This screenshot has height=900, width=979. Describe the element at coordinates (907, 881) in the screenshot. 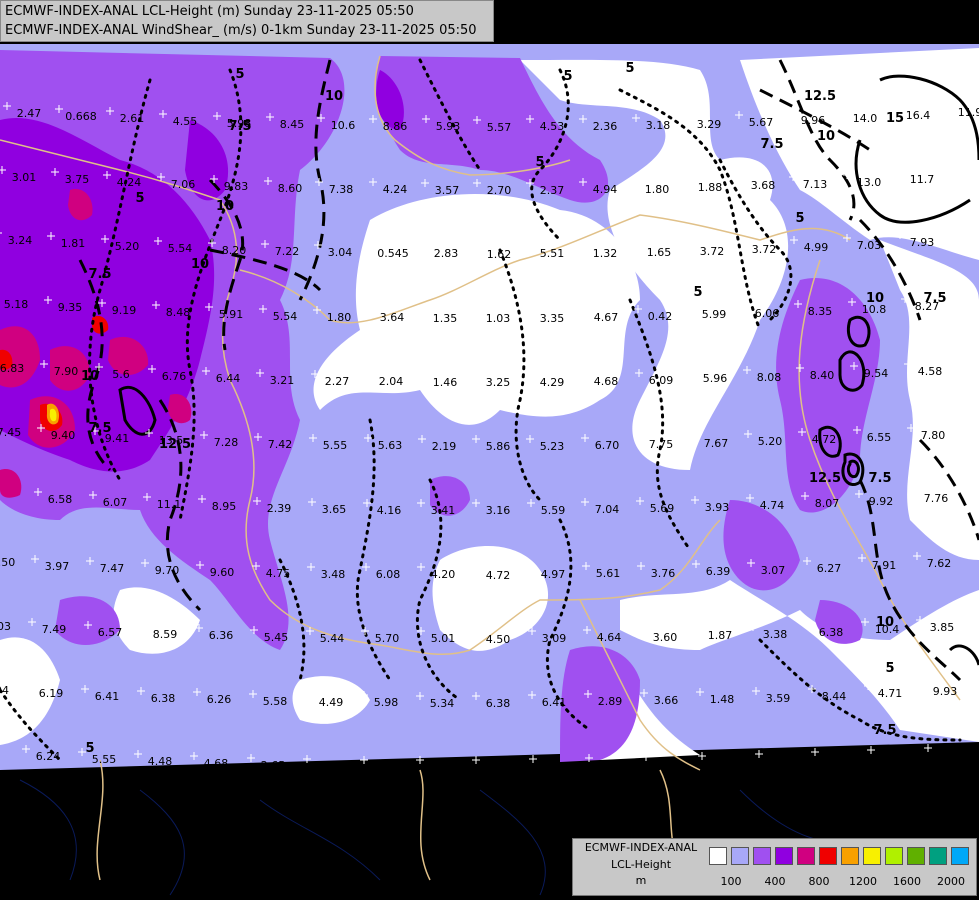

I see `legend-tick-label: 1600` at that location.